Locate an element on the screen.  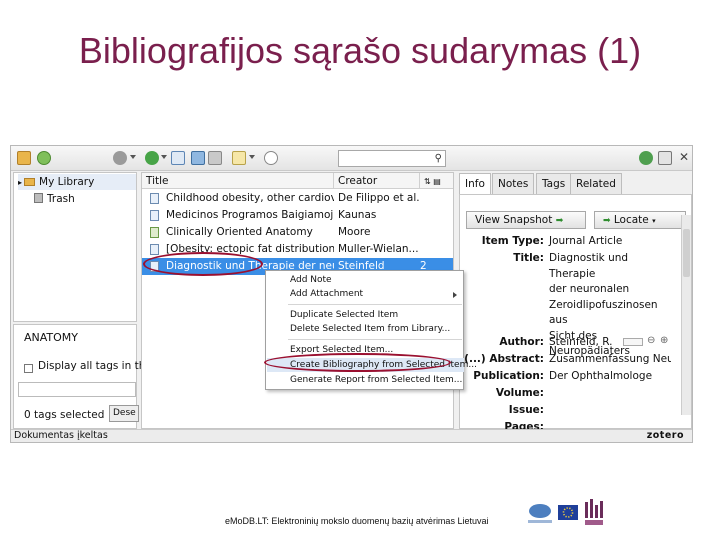
tab-tags: Tags is located at coordinates (554, 183).